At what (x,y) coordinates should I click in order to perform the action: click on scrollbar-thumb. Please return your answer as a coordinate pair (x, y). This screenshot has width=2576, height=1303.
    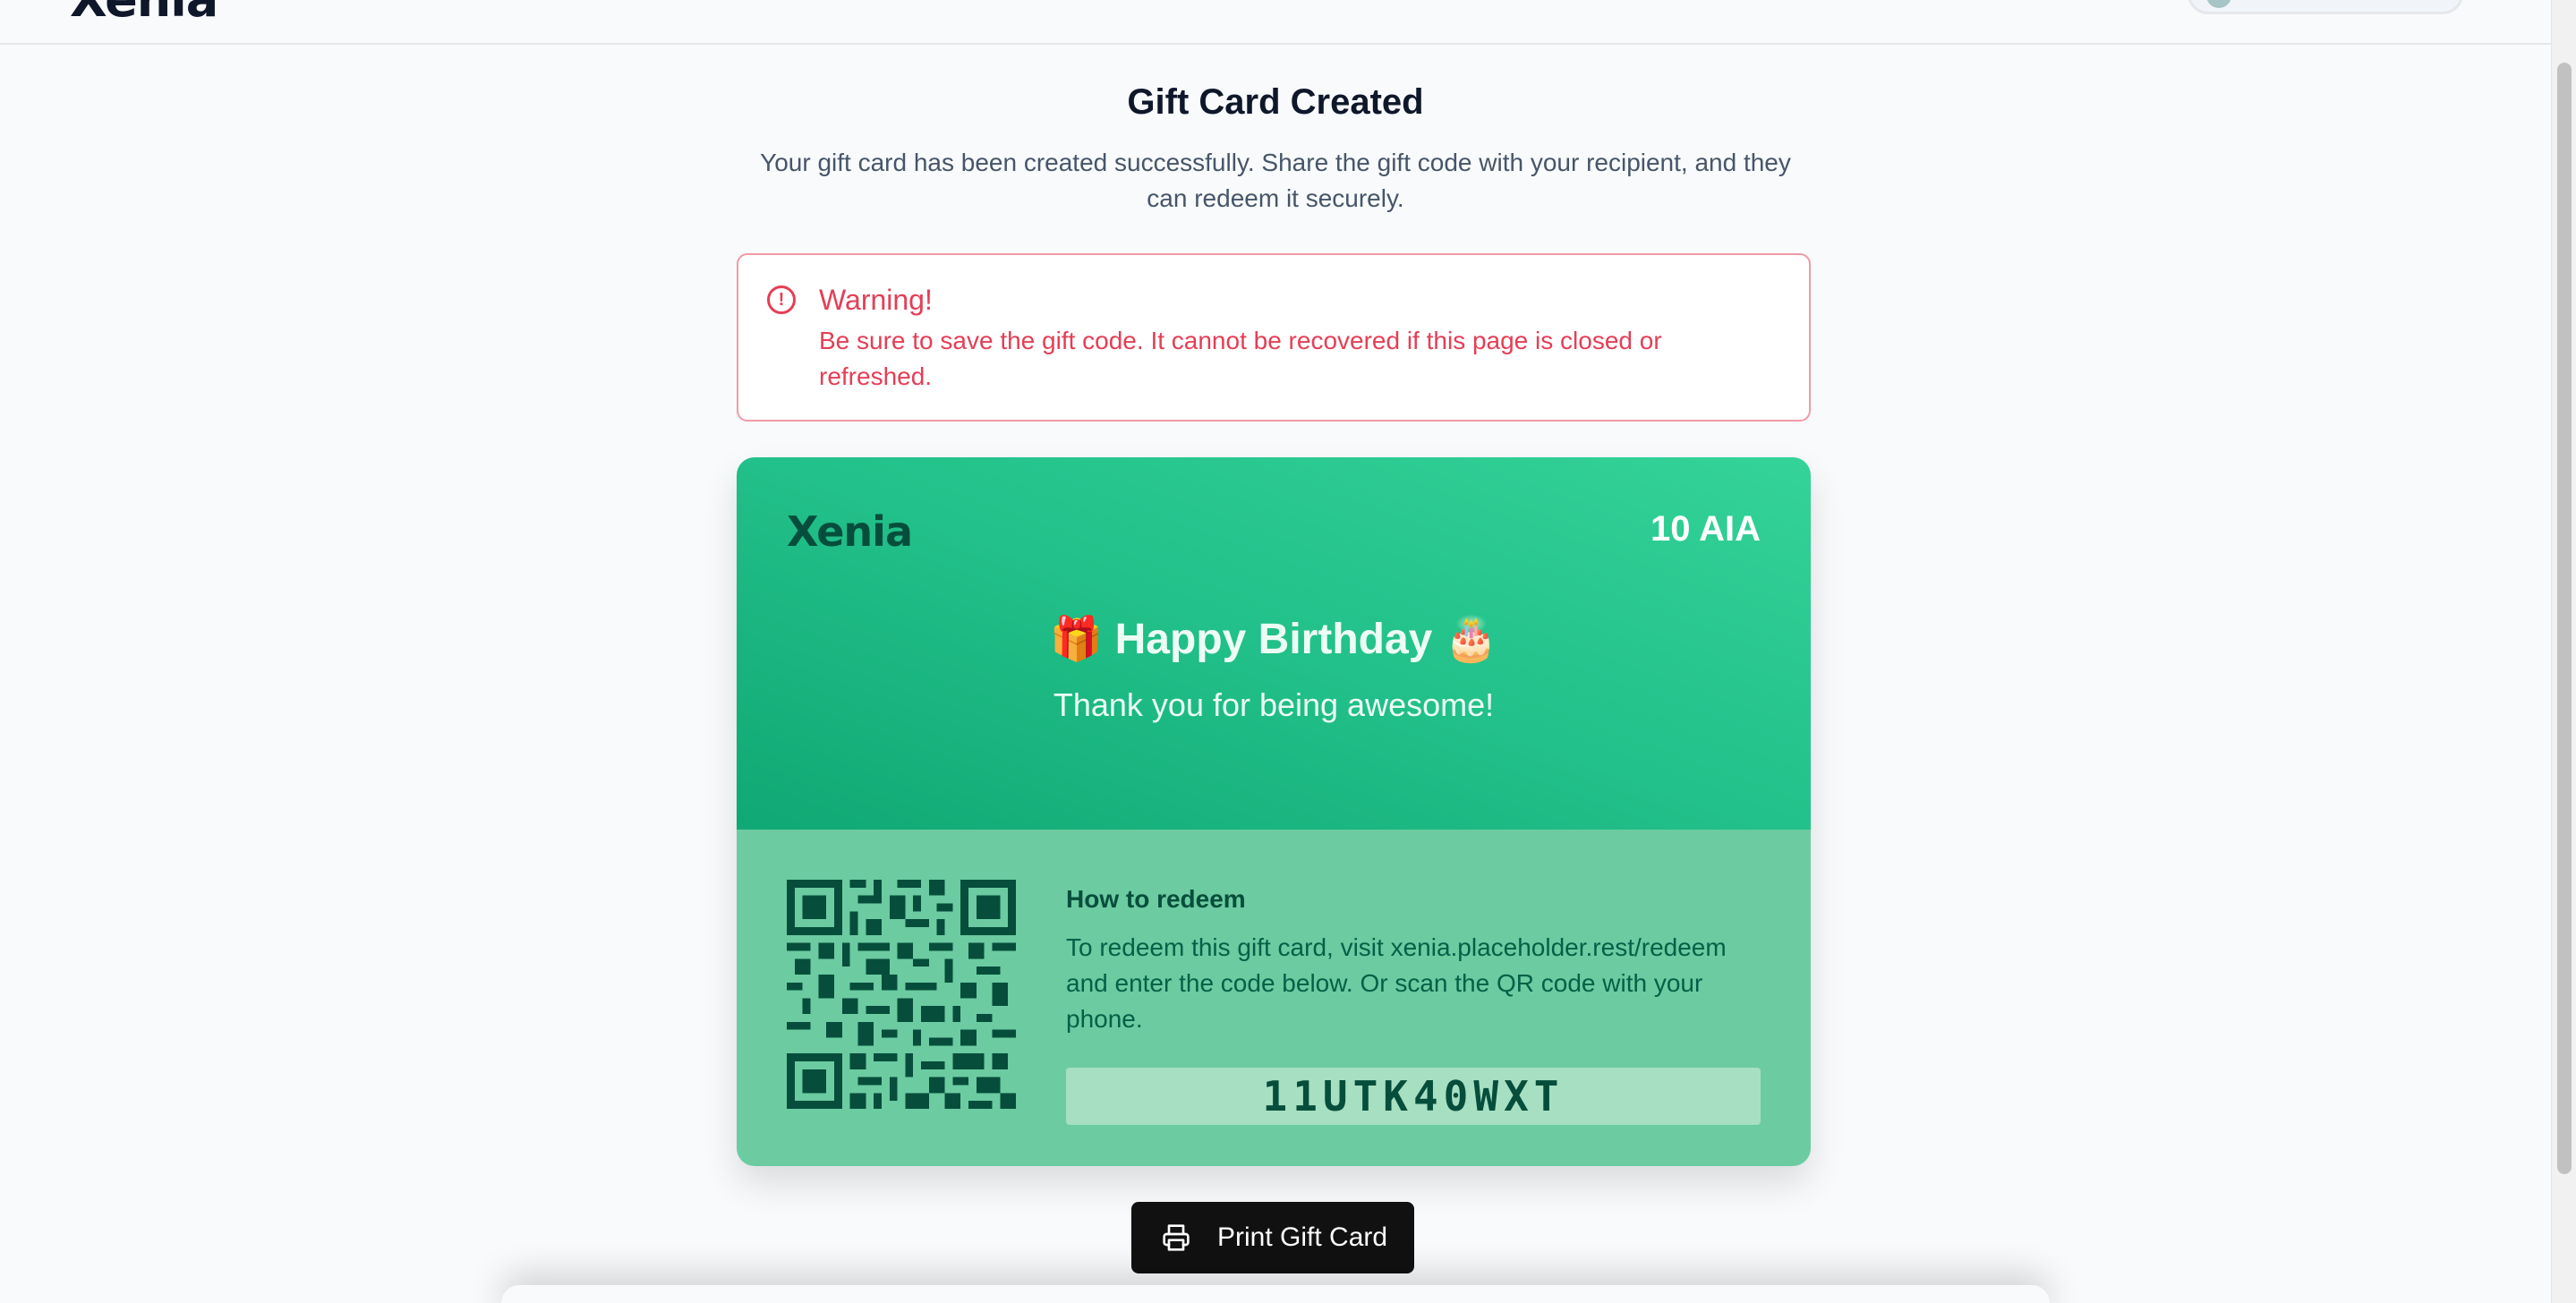
    Looking at the image, I should click on (2564, 618).